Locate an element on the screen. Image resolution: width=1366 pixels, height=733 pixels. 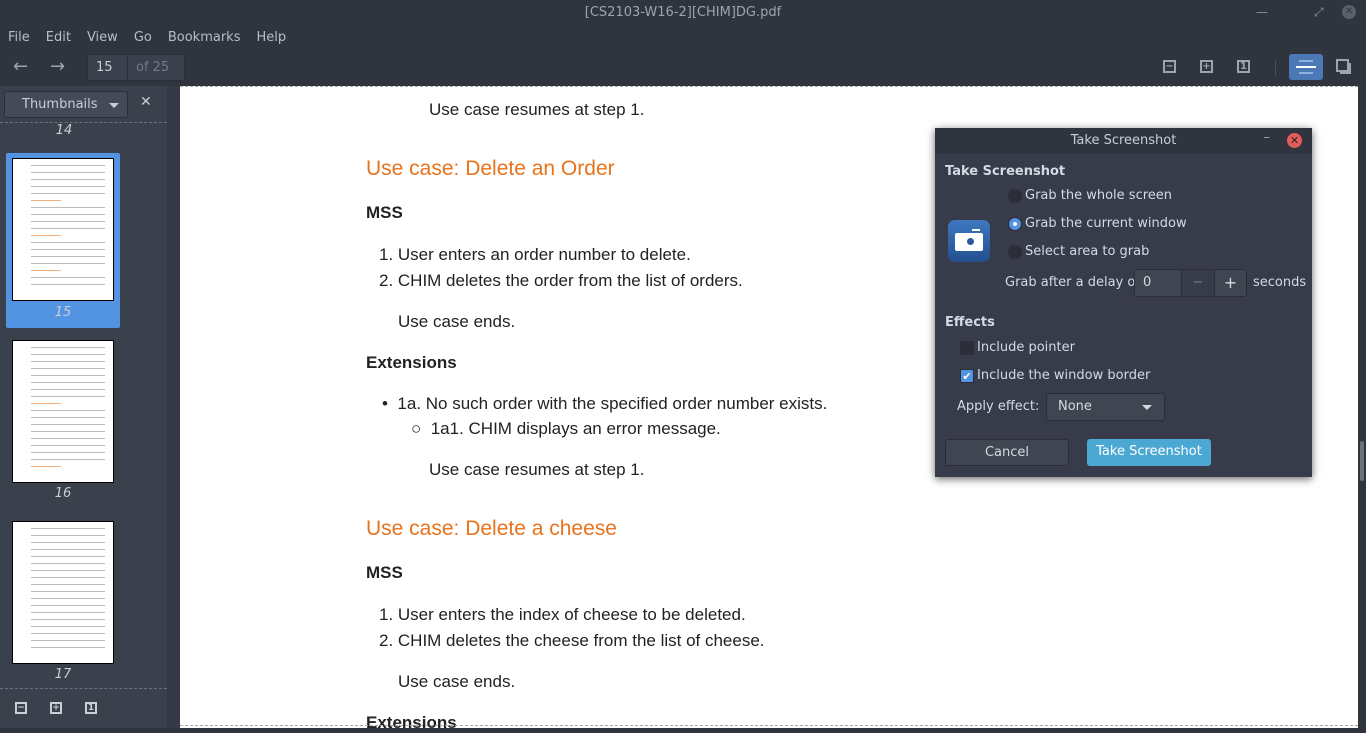
delay-unit: seconds is located at coordinates (1280, 282).